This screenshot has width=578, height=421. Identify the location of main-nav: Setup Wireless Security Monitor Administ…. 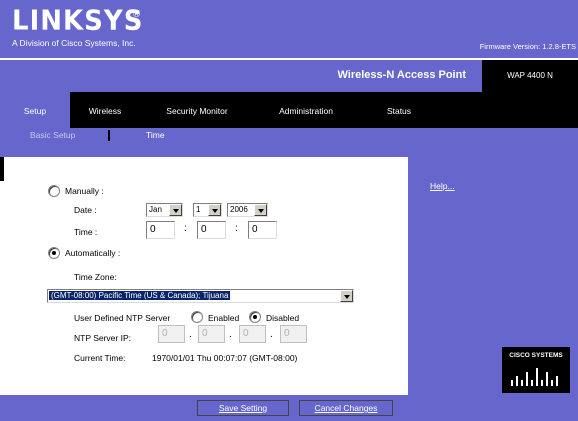
(289, 110).